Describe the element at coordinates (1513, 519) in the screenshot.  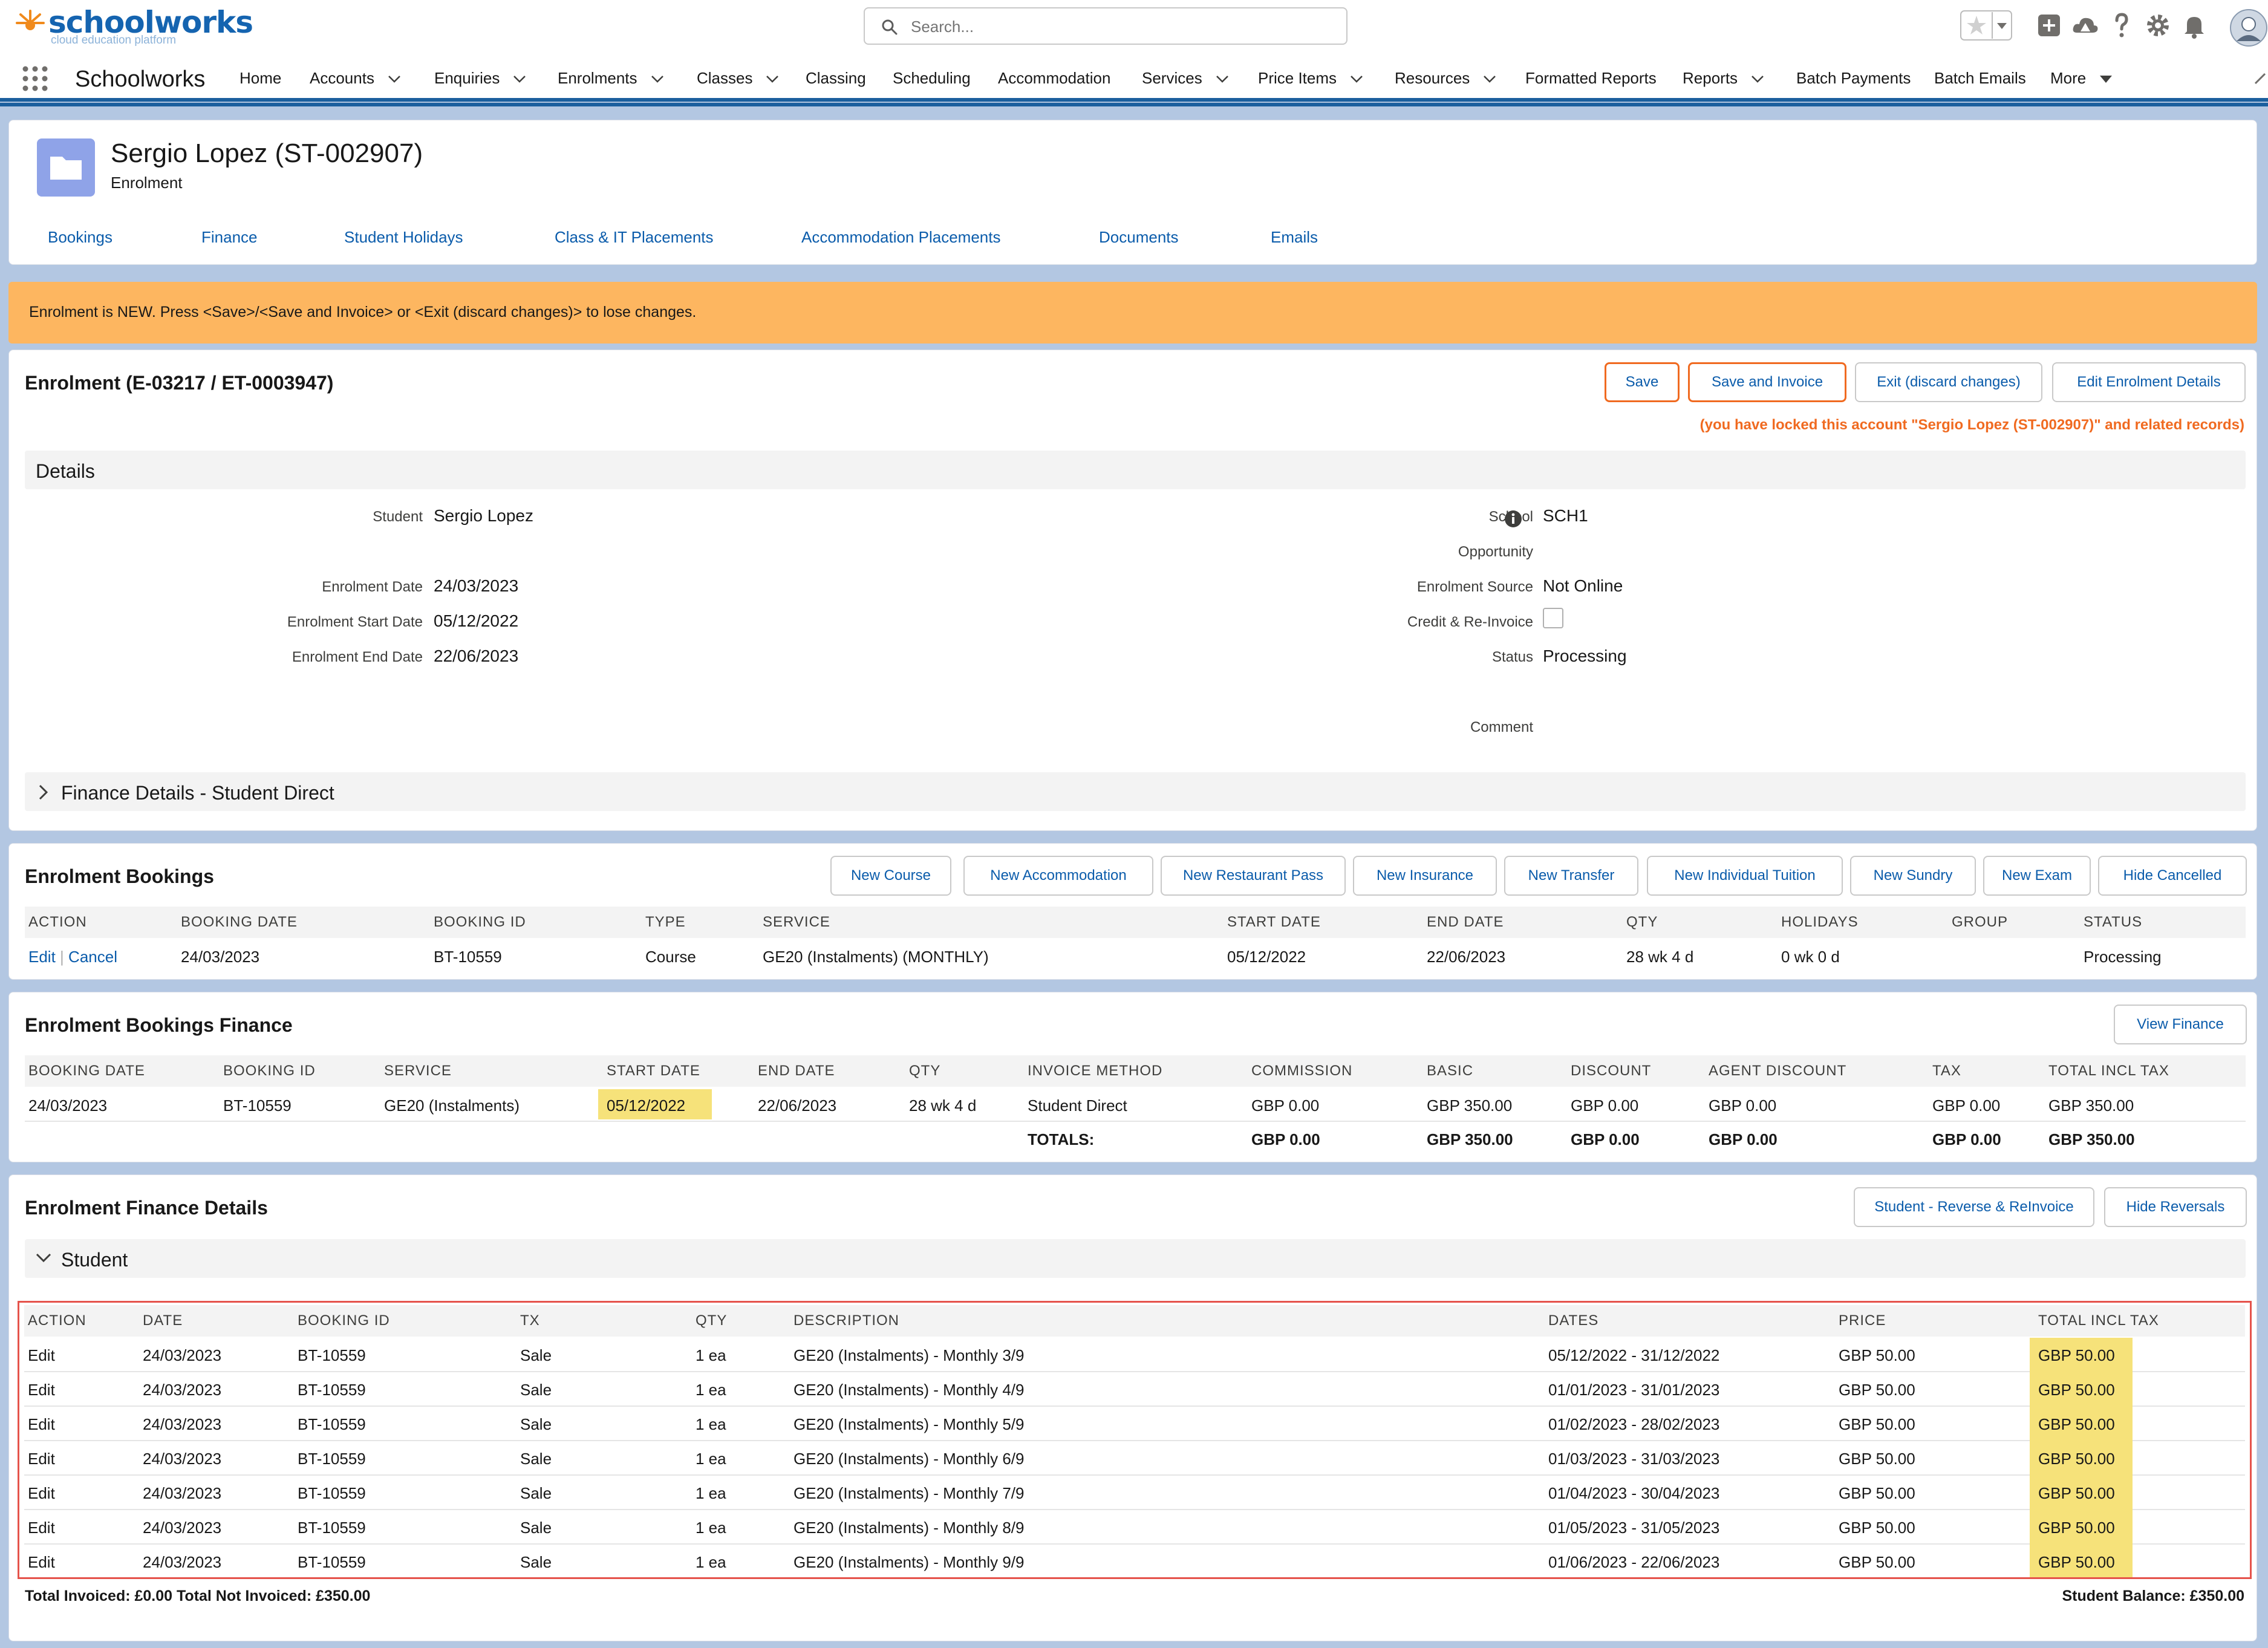
I see `info-icon` at that location.